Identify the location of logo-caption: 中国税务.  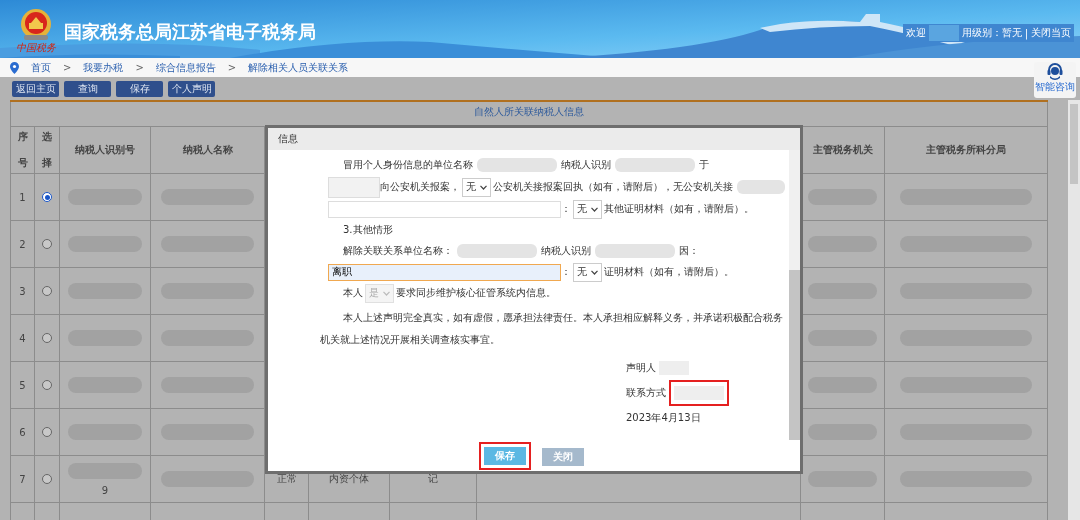
(36, 47).